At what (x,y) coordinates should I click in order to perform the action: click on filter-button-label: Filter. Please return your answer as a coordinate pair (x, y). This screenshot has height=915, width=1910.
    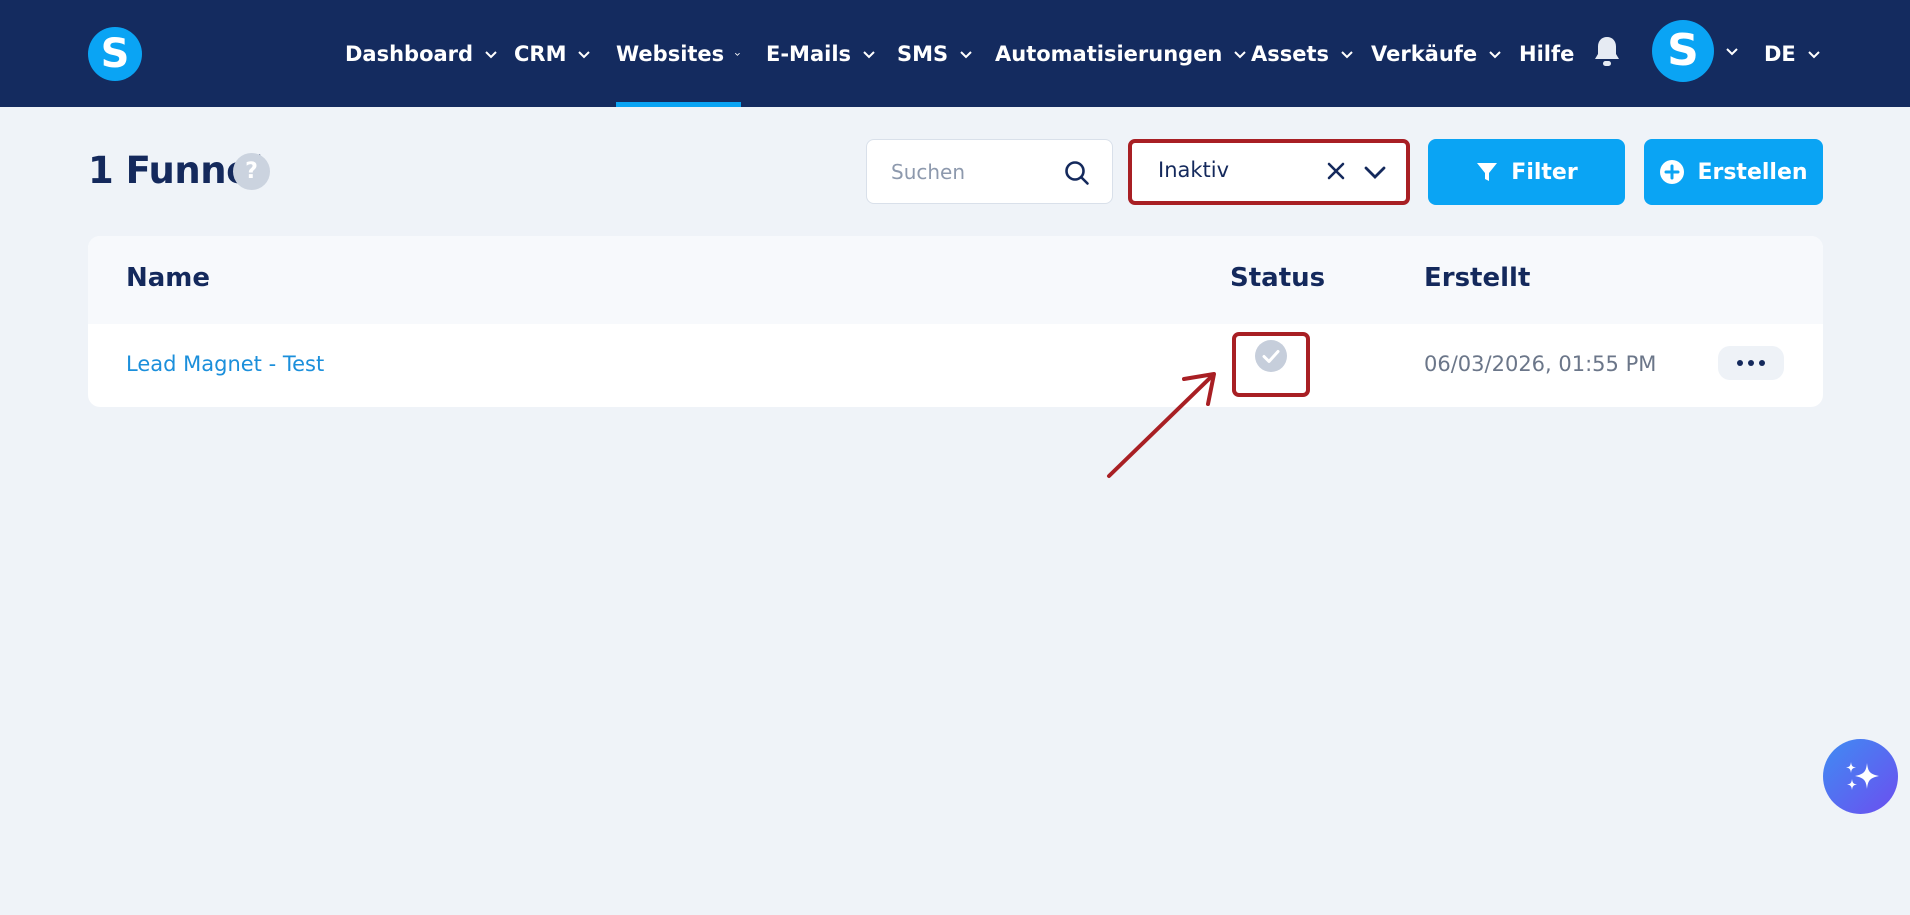
    Looking at the image, I should click on (1544, 172).